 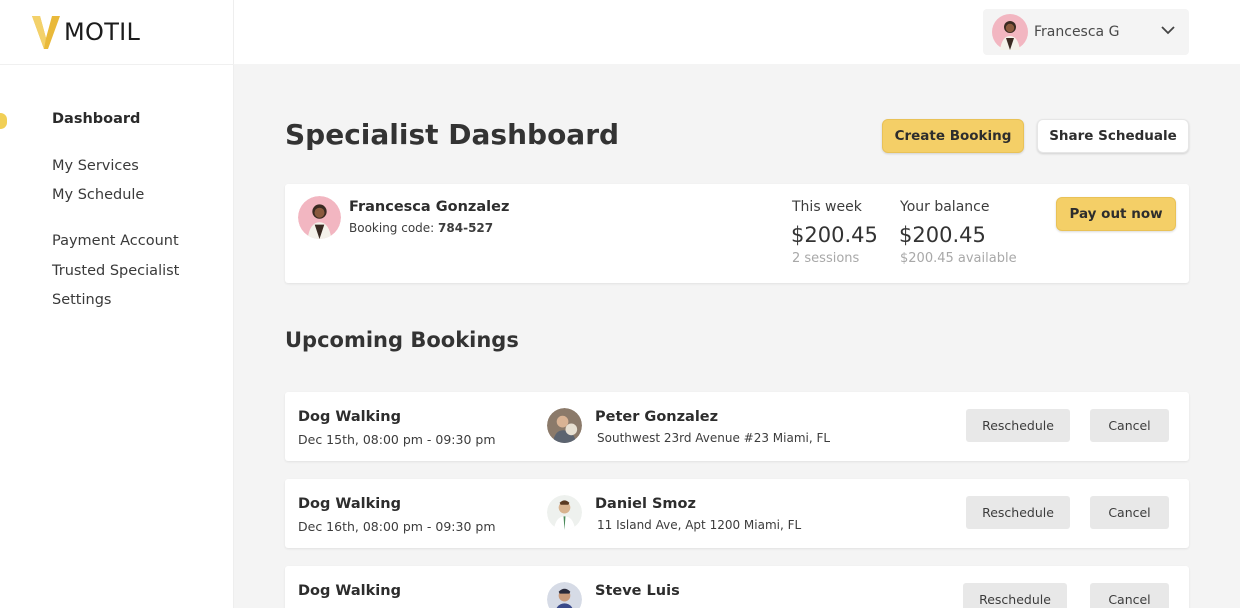 I want to click on logo: MOTIL, so click(x=86, y=32).